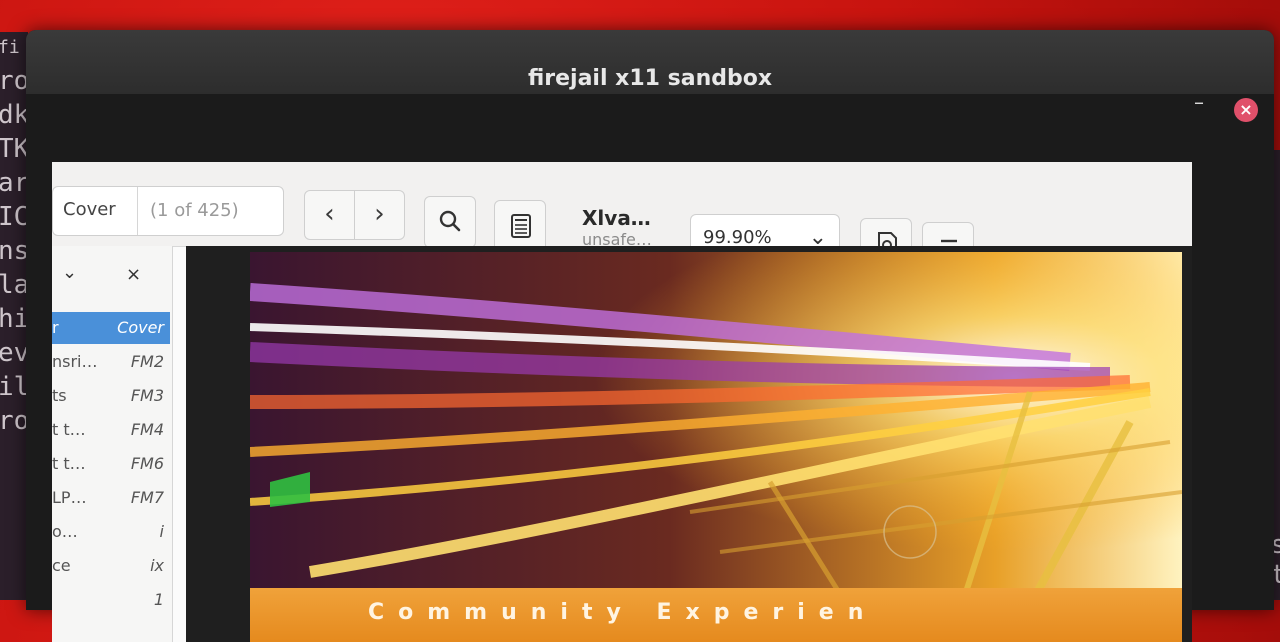 The height and width of the screenshot is (642, 1280). I want to click on page-count: (1 of 425), so click(211, 211).